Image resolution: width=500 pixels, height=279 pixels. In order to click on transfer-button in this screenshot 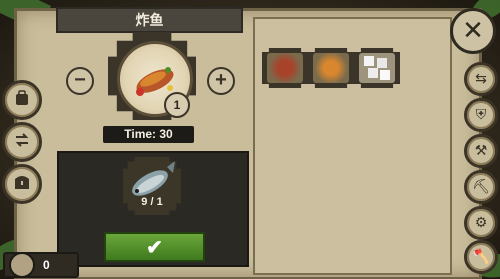, I will do `click(22, 142)`.